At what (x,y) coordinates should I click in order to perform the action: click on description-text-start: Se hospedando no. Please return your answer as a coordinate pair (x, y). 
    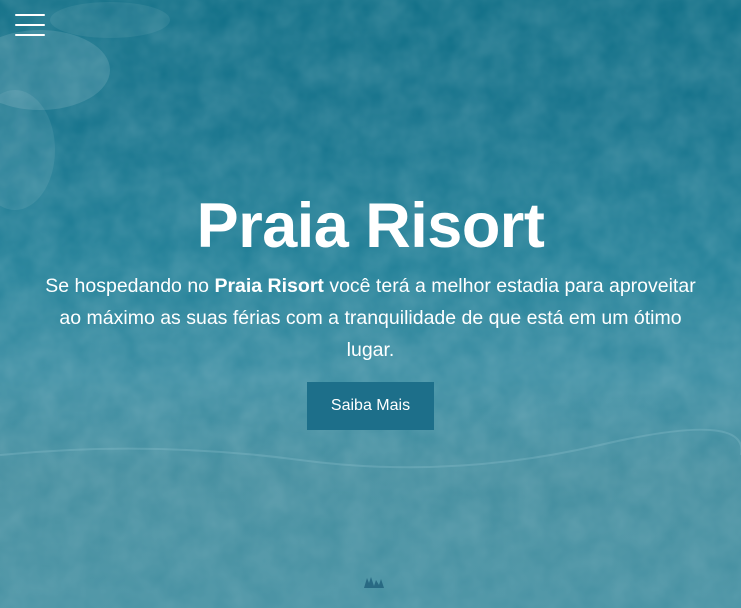
    Looking at the image, I should click on (130, 286).